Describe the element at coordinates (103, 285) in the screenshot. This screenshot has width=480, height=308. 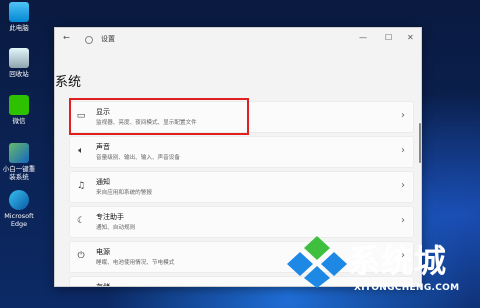
I see `settings-item-title: 存储` at that location.